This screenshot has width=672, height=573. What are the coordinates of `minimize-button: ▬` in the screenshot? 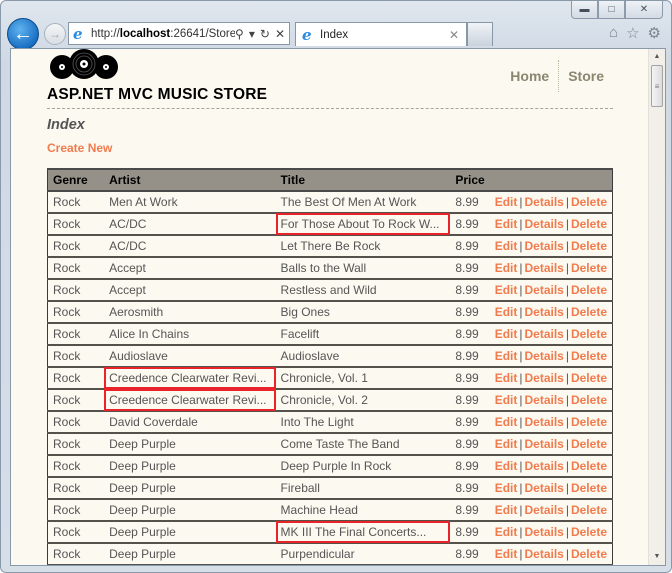 It's located at (584, 10).